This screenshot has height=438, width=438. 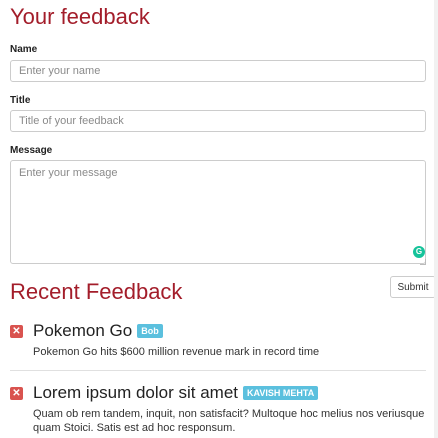 What do you see at coordinates (218, 370) in the screenshot?
I see `divider` at bounding box center [218, 370].